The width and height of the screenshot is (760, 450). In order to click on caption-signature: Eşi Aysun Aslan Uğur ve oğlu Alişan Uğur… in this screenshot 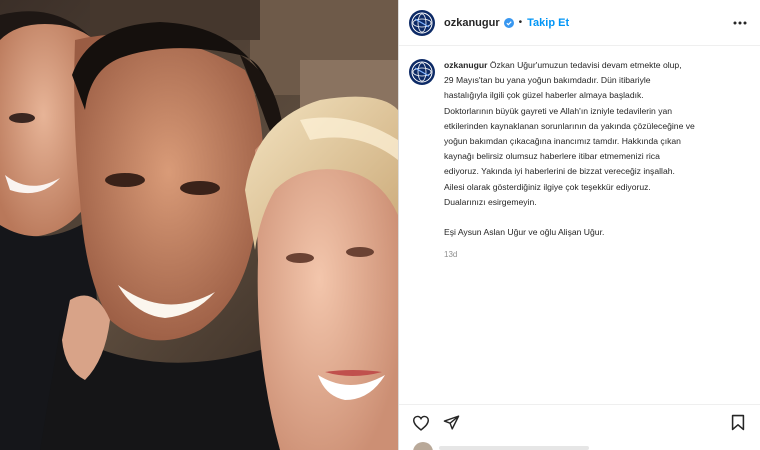, I will do `click(524, 232)`.